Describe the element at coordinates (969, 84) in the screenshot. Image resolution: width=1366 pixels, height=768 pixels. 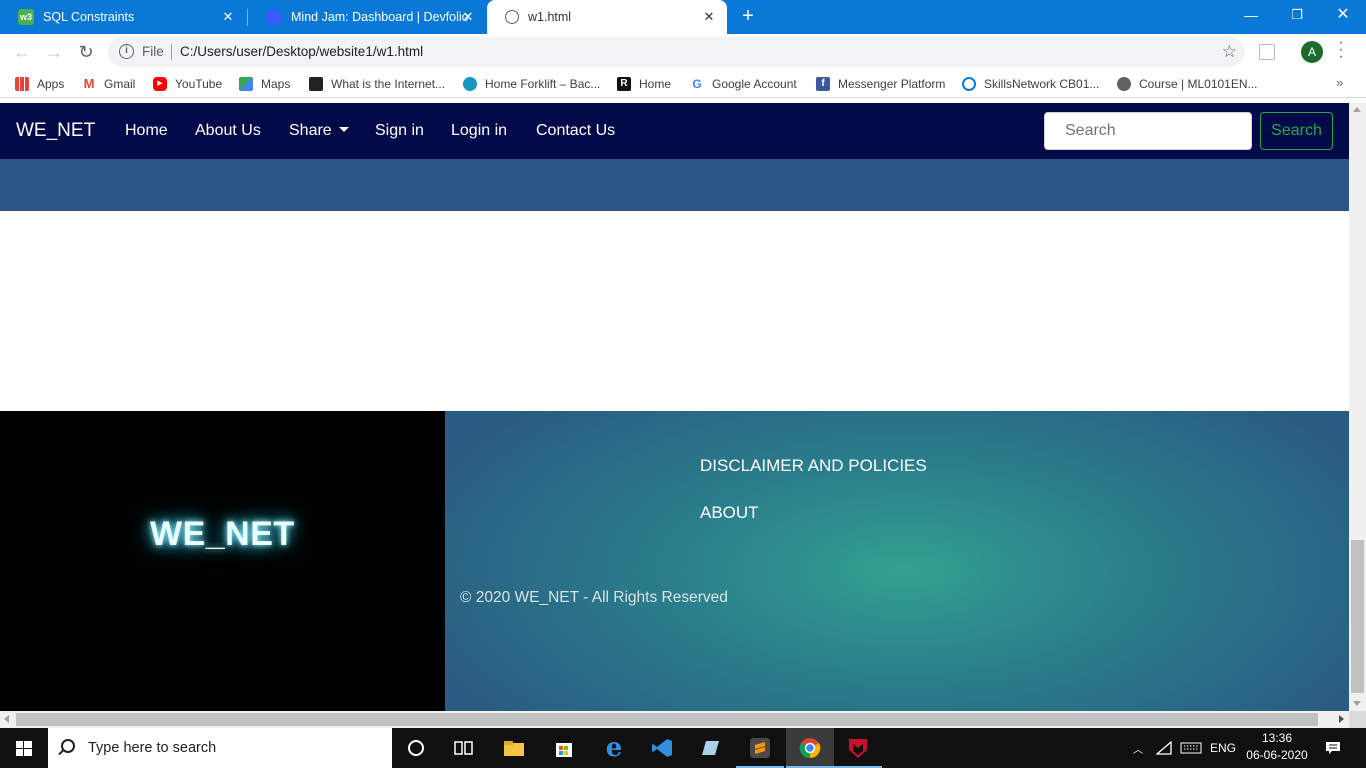
I see `skillsnetwork-icon` at that location.